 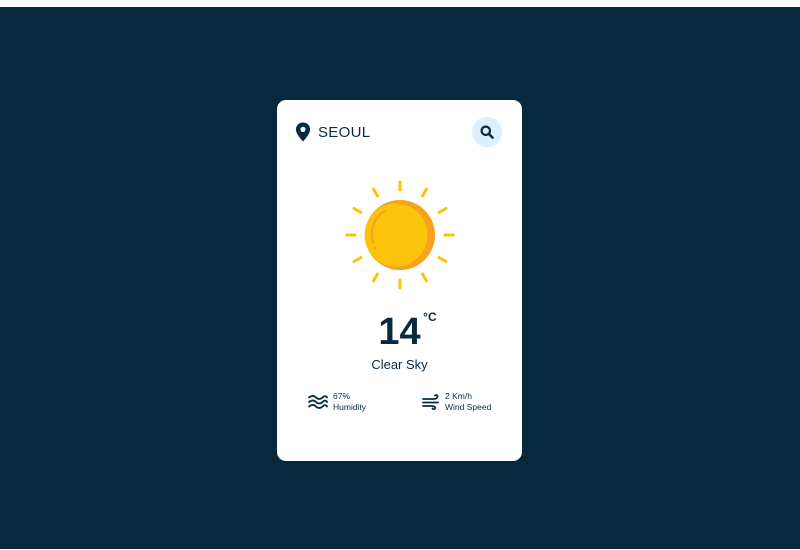 I want to click on wind-speed-label: Wind Speed, so click(x=468, y=407).